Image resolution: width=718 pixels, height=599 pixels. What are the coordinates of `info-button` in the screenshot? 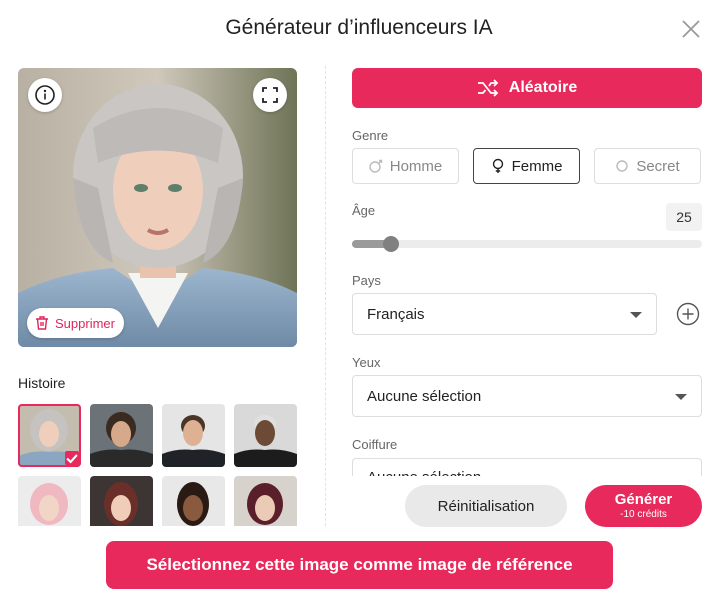 It's located at (45, 95).